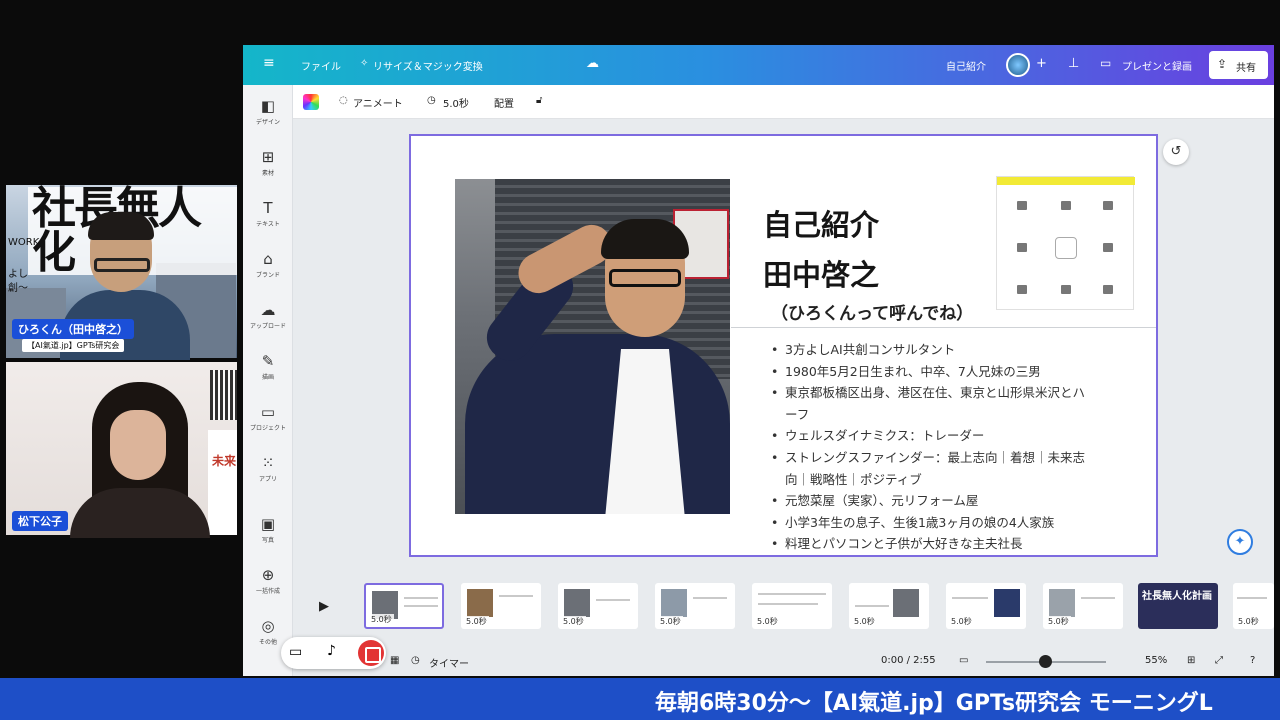 The image size is (1280, 720). I want to click on share-button: ⇪ 共有, so click(1238, 65).